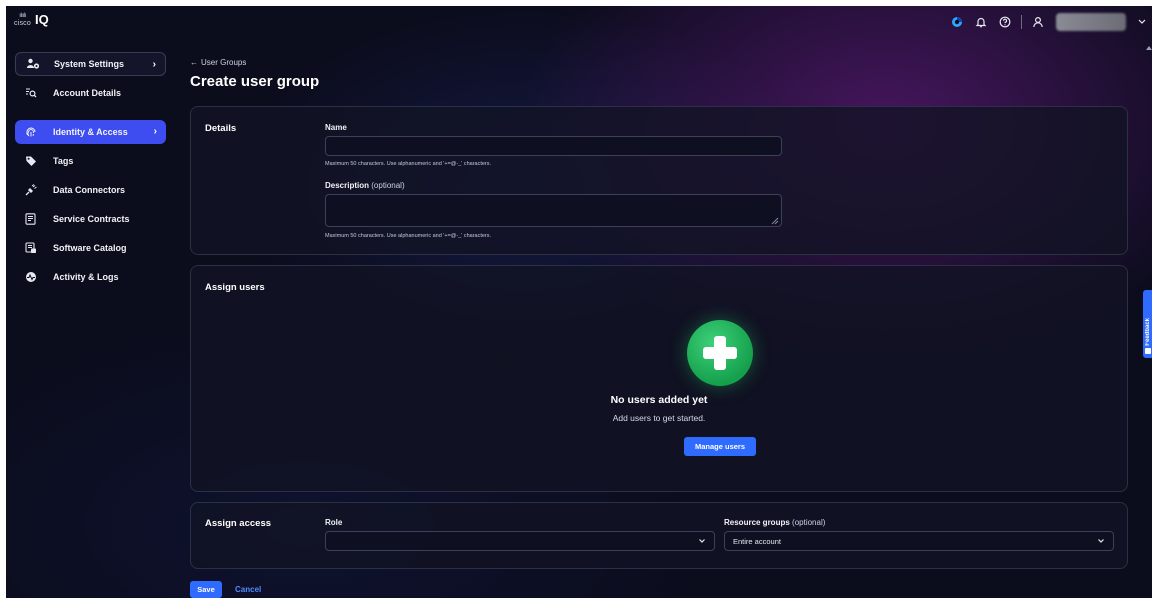  What do you see at coordinates (957, 22) in the screenshot?
I see `webex-icon` at bounding box center [957, 22].